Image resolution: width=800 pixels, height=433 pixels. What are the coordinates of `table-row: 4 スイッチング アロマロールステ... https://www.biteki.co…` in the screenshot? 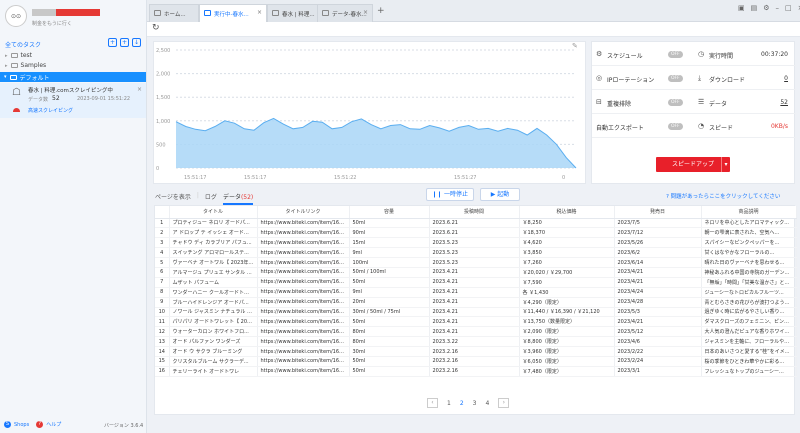 It's located at (476, 253).